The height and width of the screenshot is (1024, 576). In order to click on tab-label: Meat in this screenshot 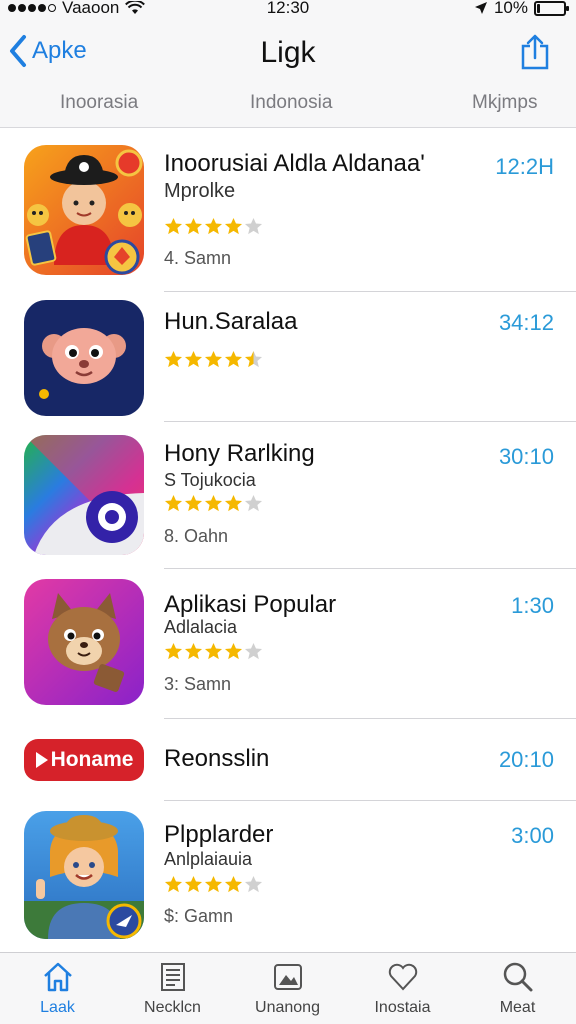, I will do `click(517, 1007)`.